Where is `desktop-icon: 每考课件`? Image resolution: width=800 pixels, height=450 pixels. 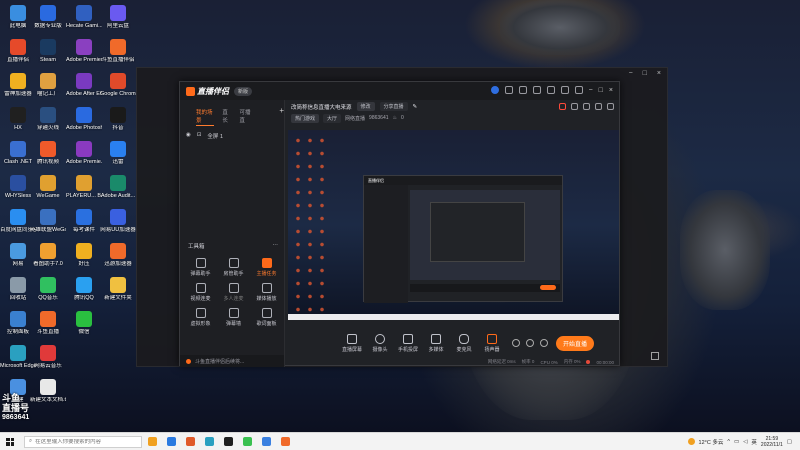
desktop-icon: 每考课件 is located at coordinates (84, 223).